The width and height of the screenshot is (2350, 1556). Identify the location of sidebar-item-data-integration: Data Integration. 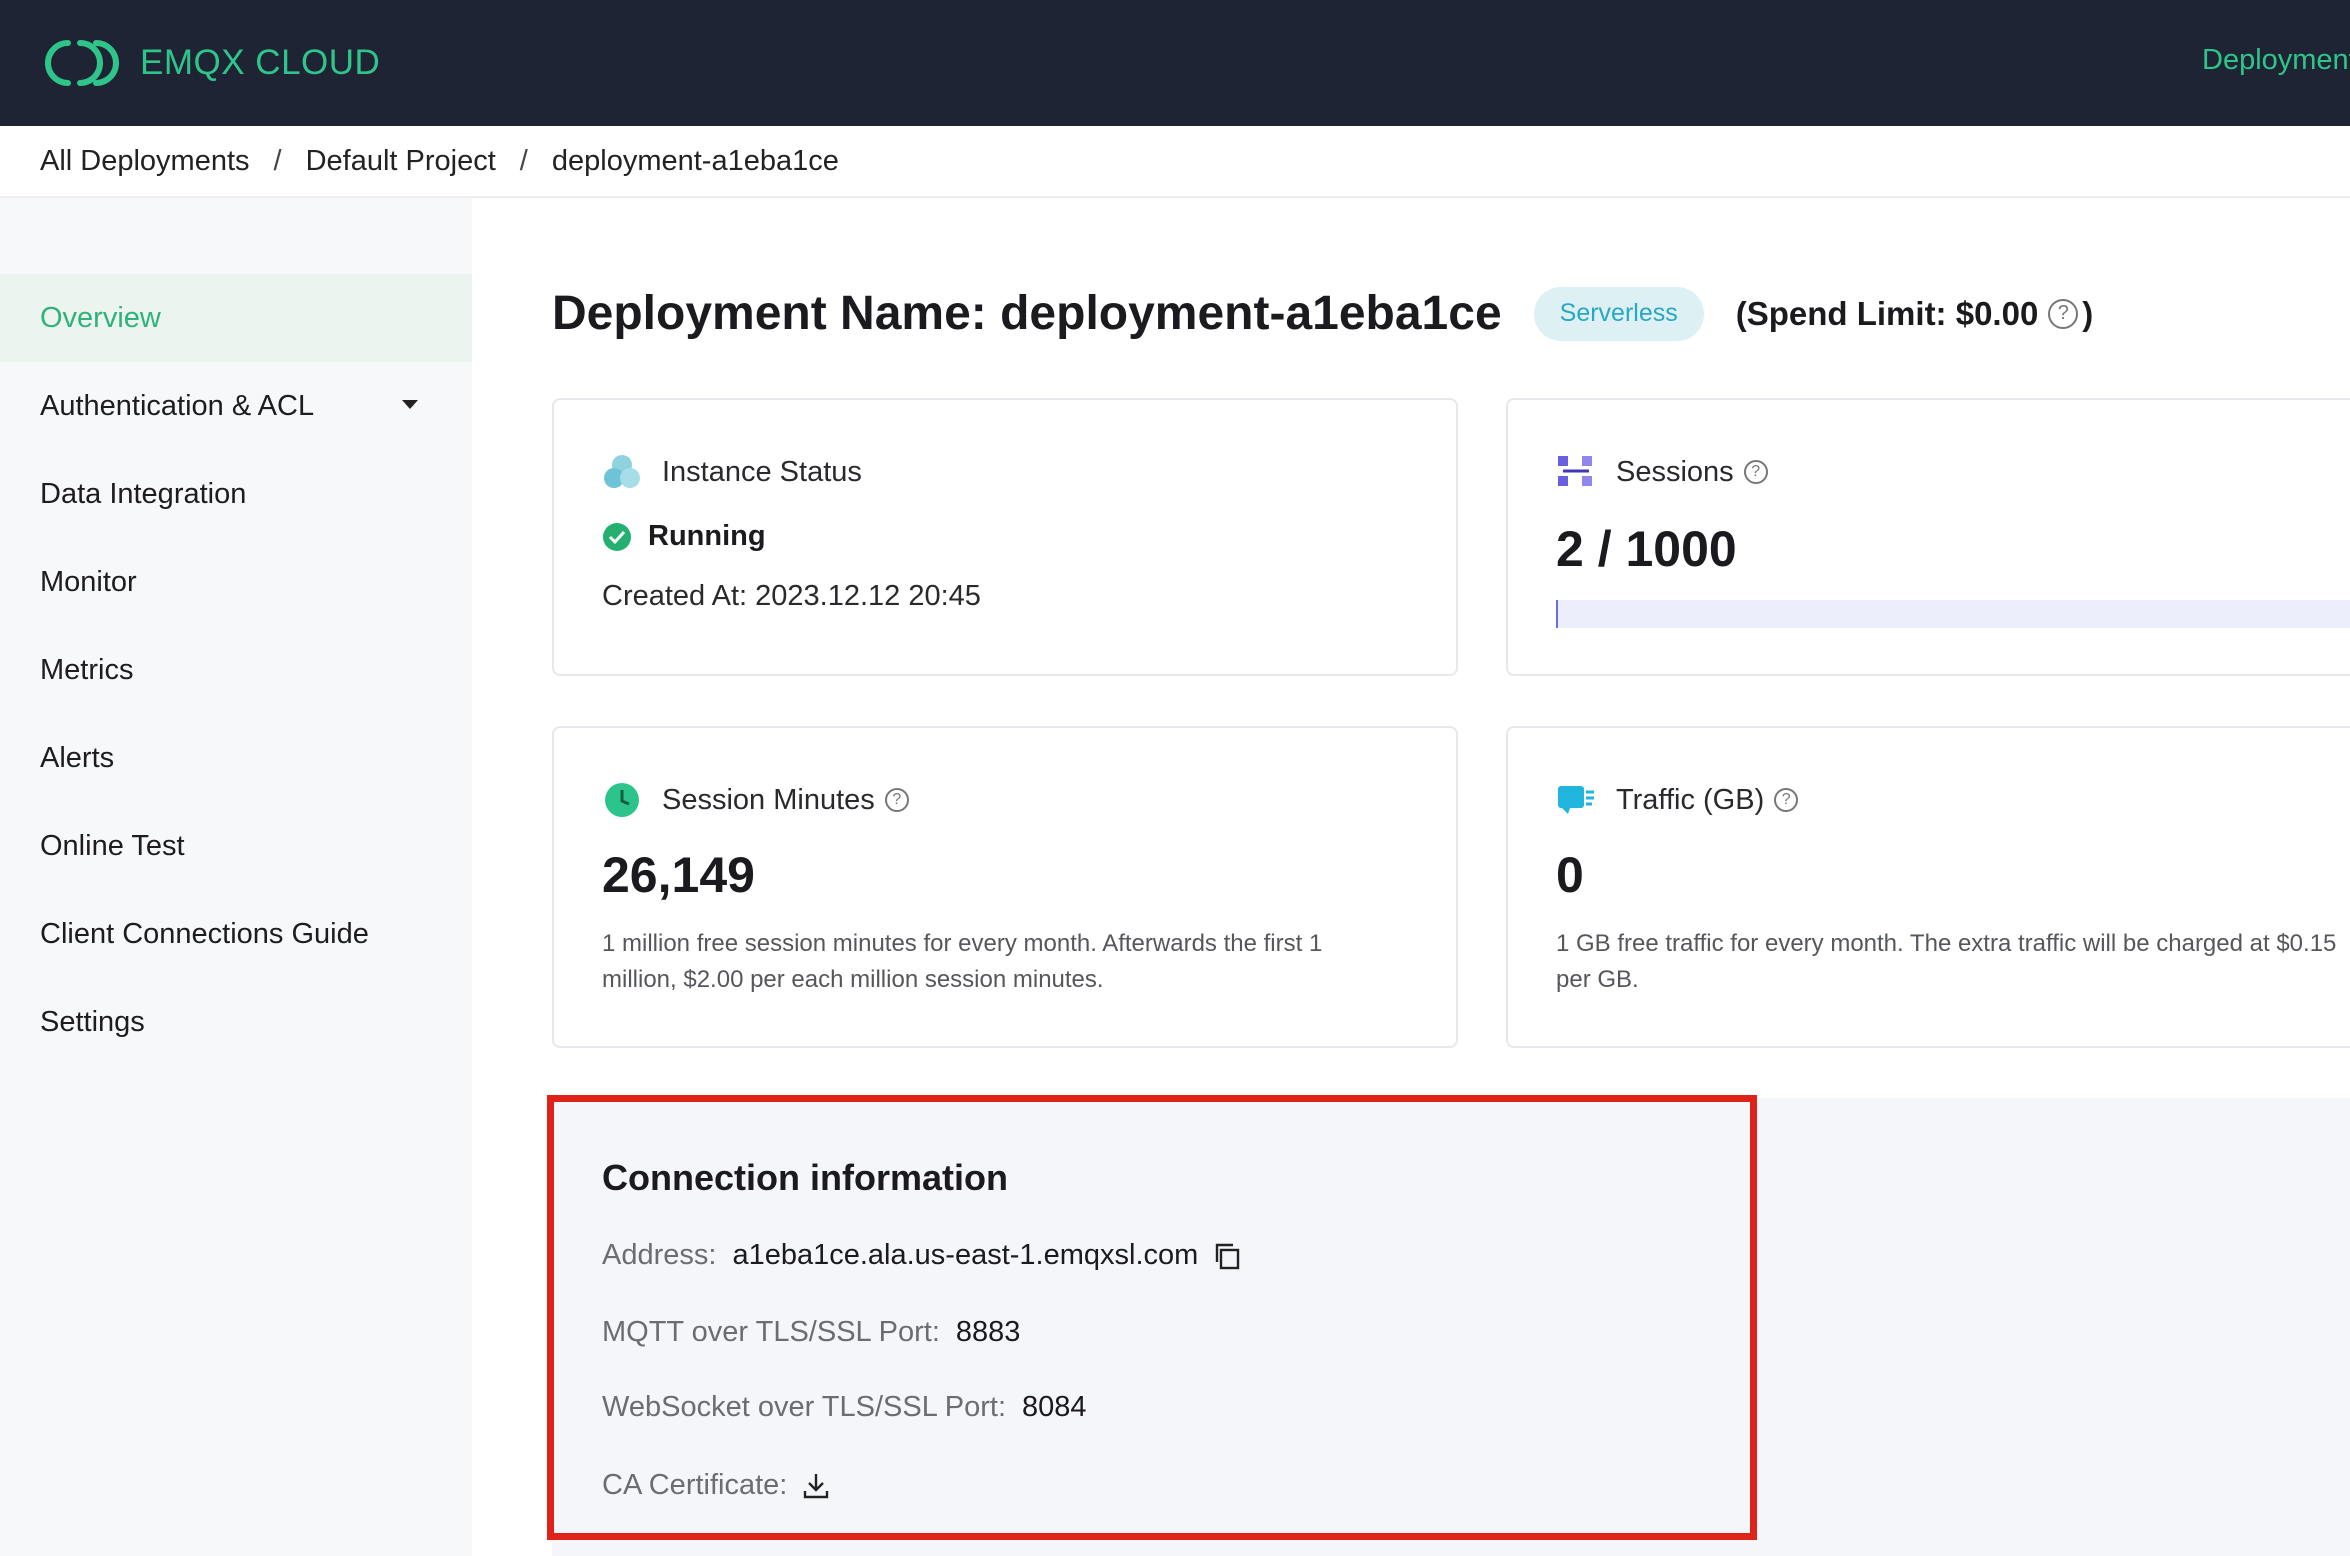
(236, 494).